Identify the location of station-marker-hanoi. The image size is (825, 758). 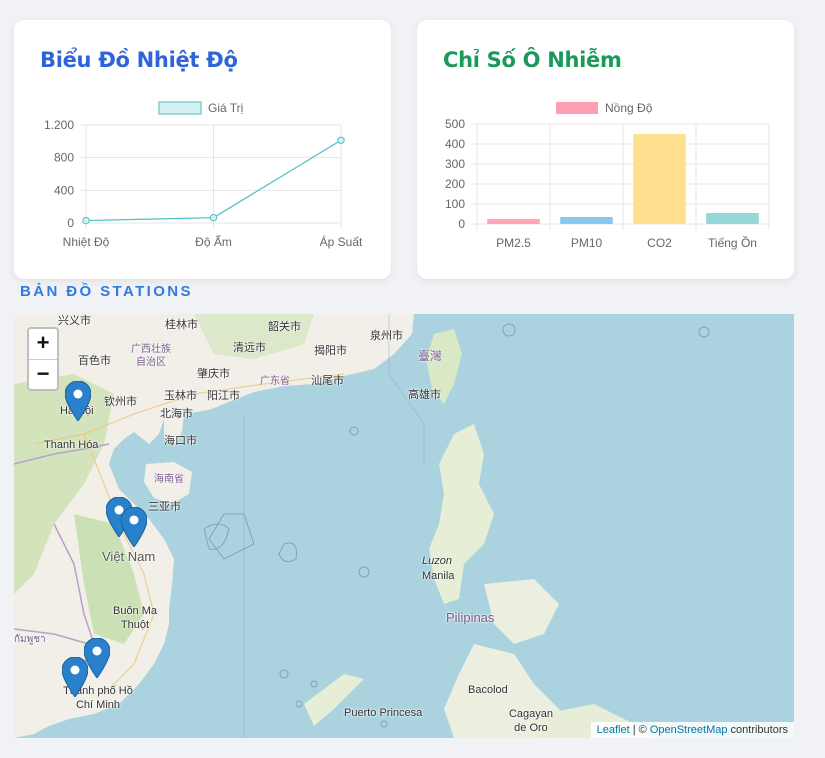
(78, 401).